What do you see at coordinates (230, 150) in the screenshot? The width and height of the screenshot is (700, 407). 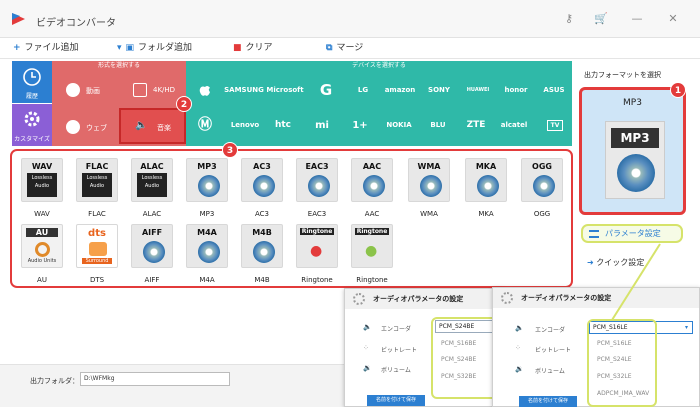 I see `step-badge-3: 3` at bounding box center [230, 150].